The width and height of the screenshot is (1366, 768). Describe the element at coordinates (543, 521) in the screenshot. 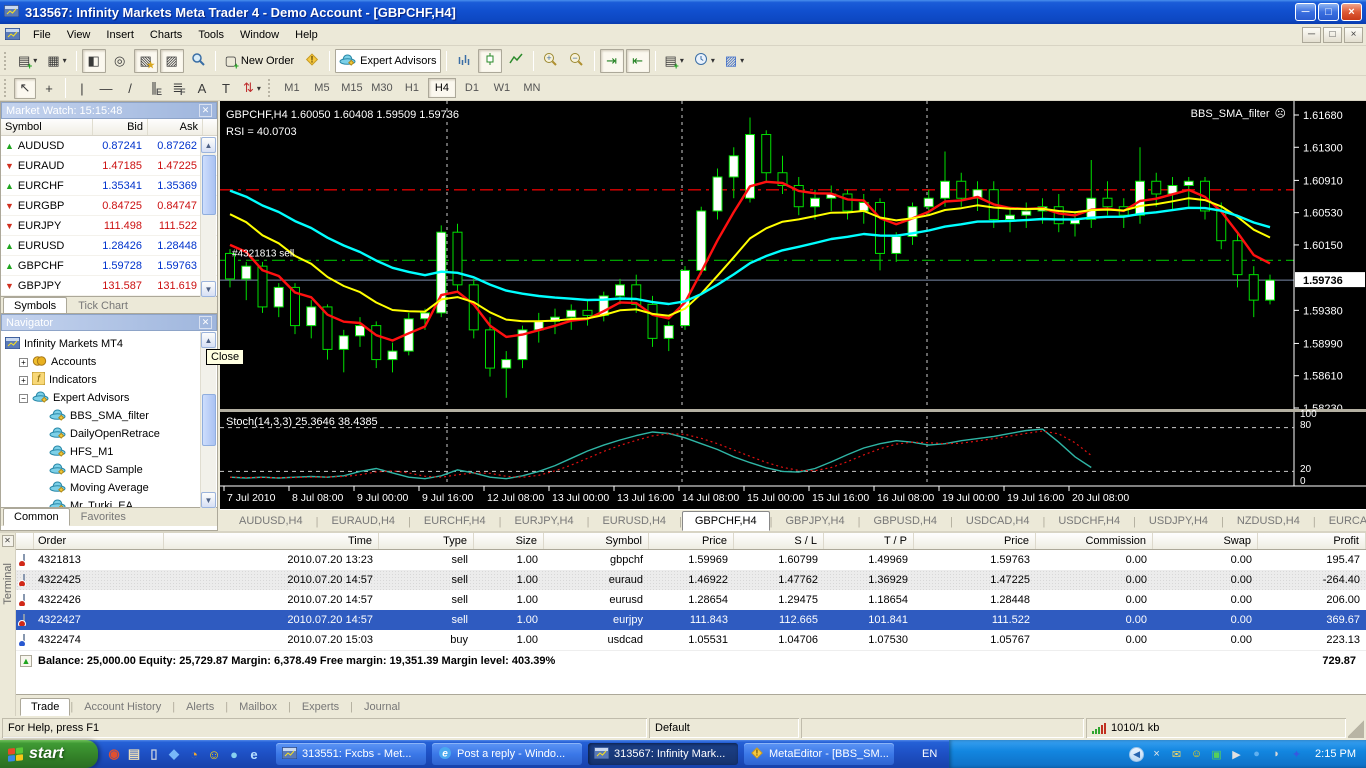

I see `chart-tab-eurjpy-h4: EURJPY,H4` at that location.